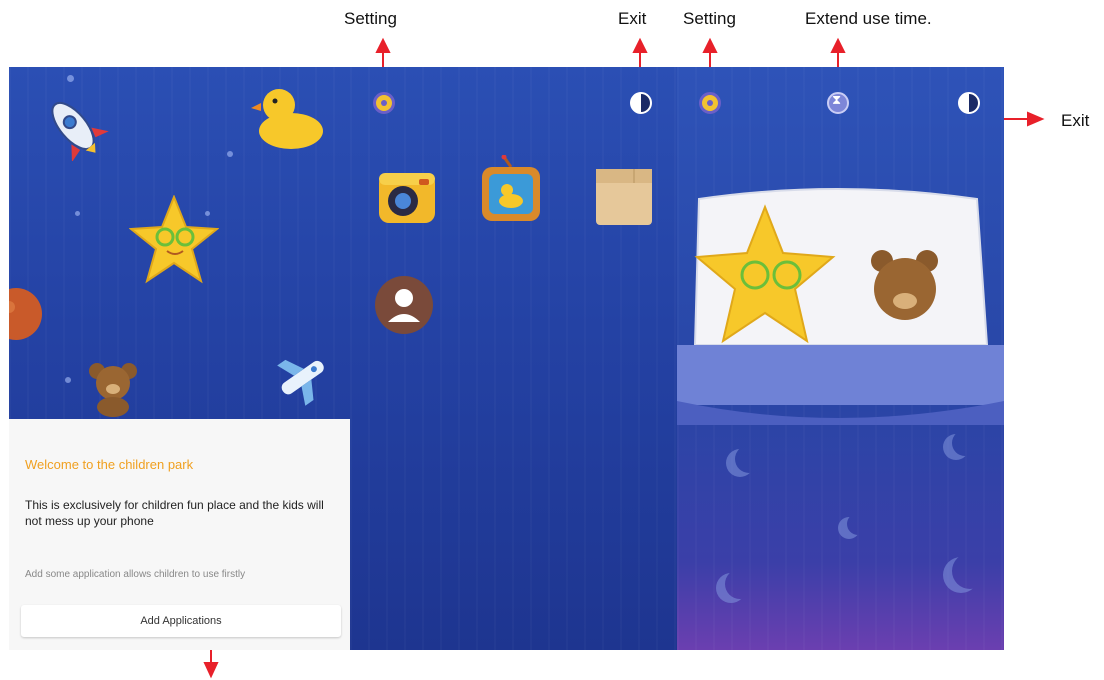 This screenshot has height=680, width=1104. What do you see at coordinates (840, 306) in the screenshot?
I see `sleeping-characters-illustration` at bounding box center [840, 306].